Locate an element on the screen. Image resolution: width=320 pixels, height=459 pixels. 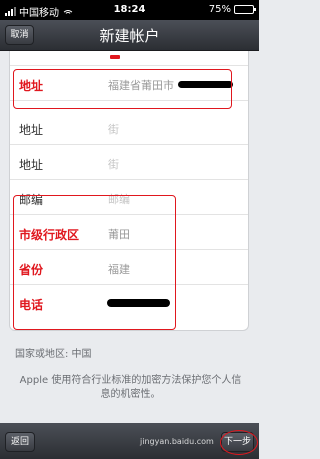
annotation-box-address is located at coordinates (122, 89).